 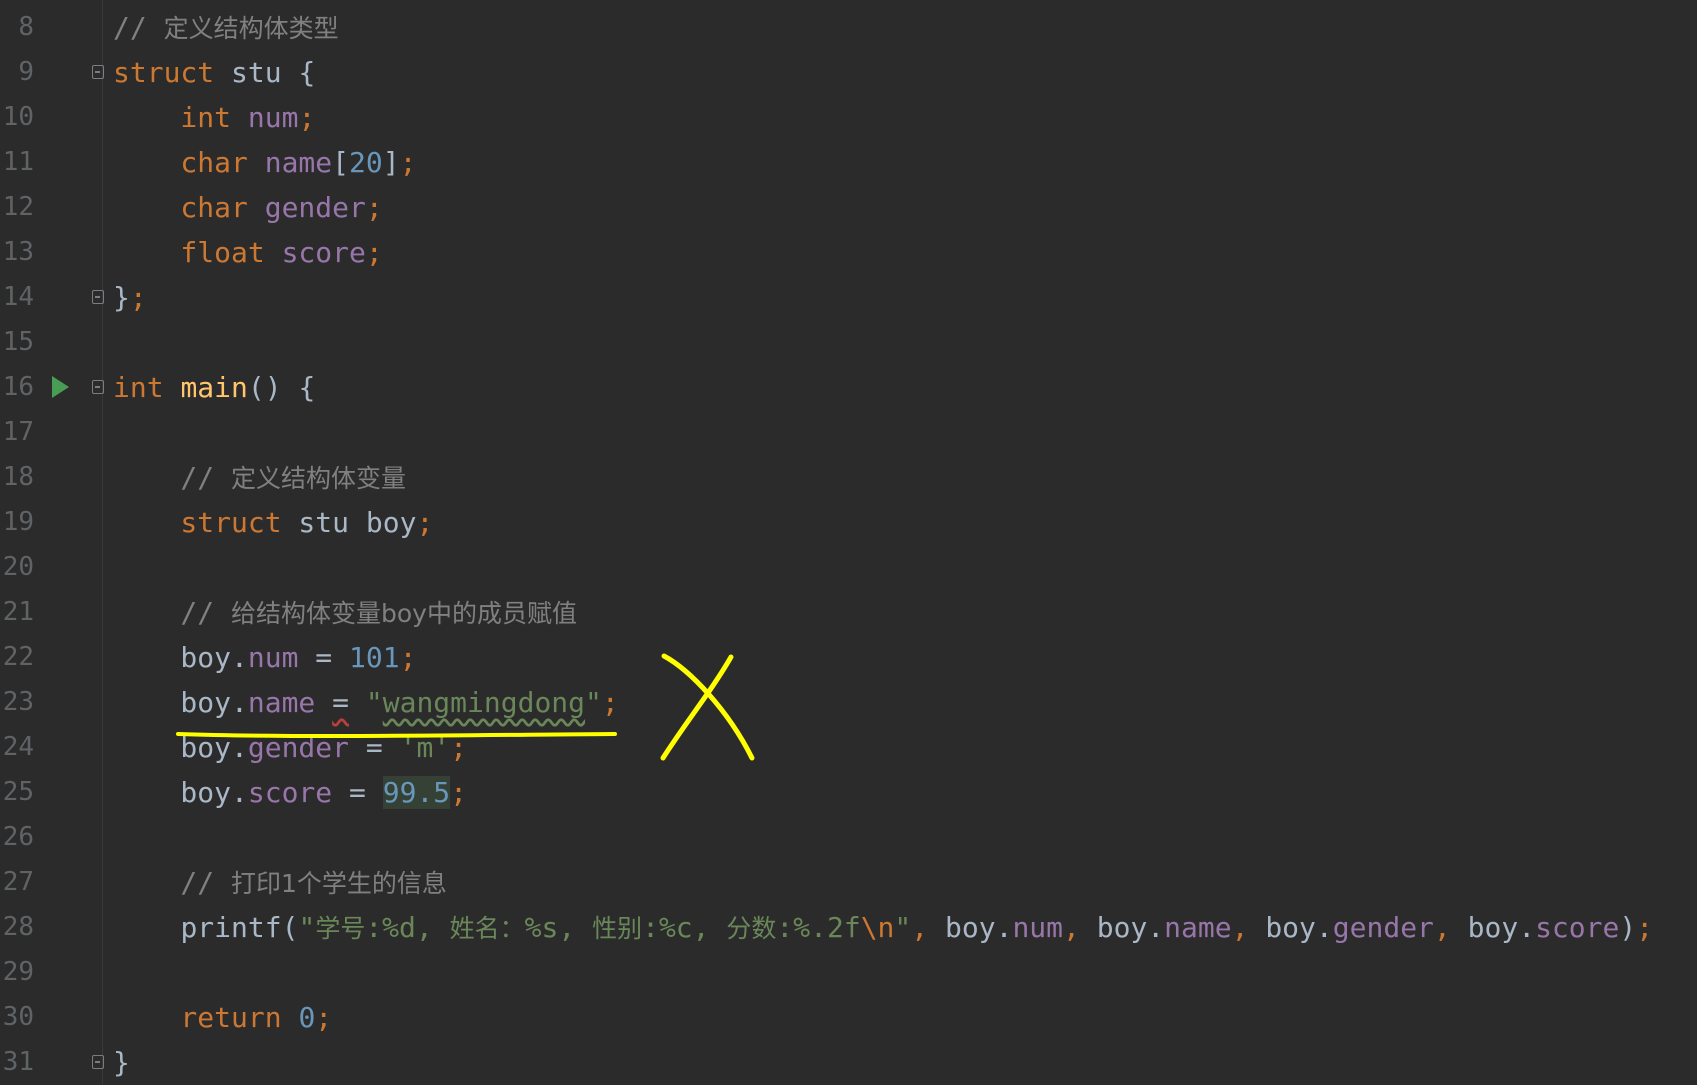 I want to click on code-token: int, so click(x=172, y=117).